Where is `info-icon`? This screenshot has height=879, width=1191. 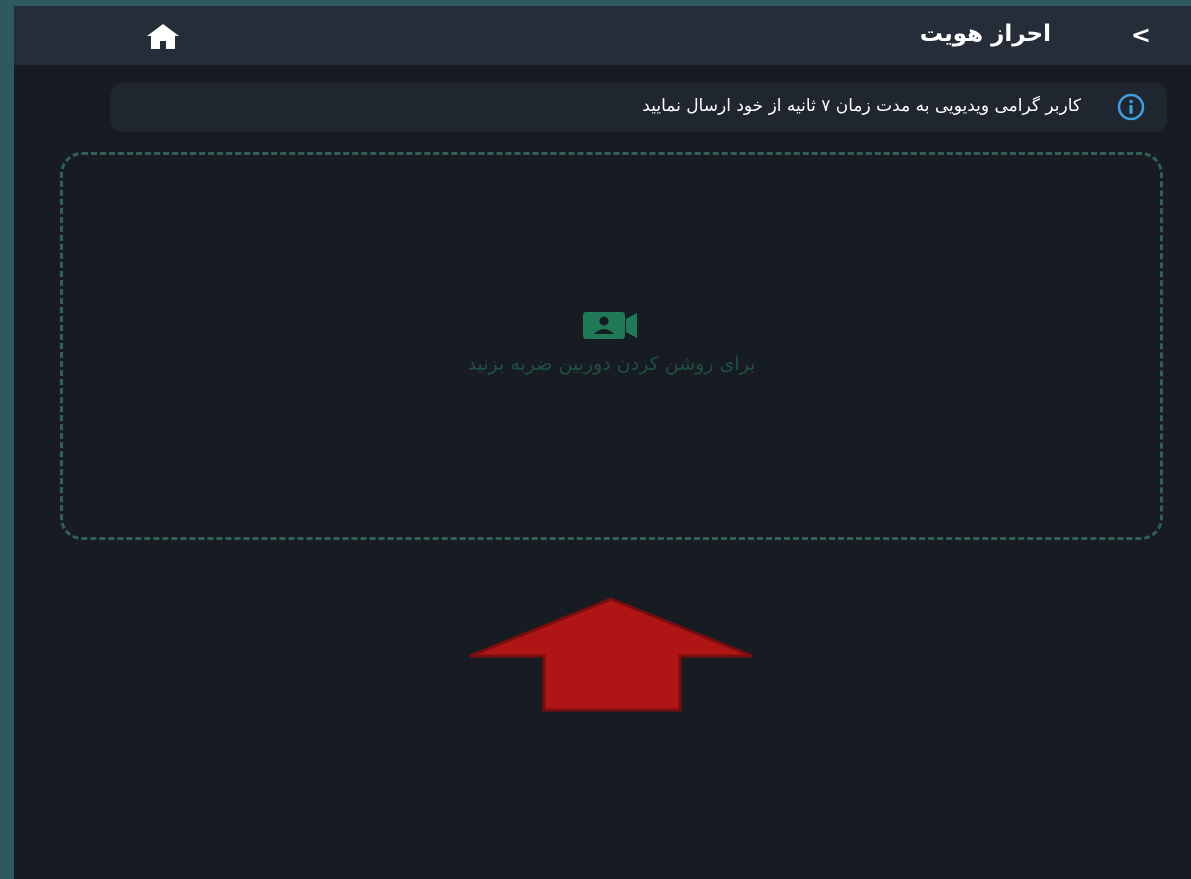
info-icon is located at coordinates (1131, 107).